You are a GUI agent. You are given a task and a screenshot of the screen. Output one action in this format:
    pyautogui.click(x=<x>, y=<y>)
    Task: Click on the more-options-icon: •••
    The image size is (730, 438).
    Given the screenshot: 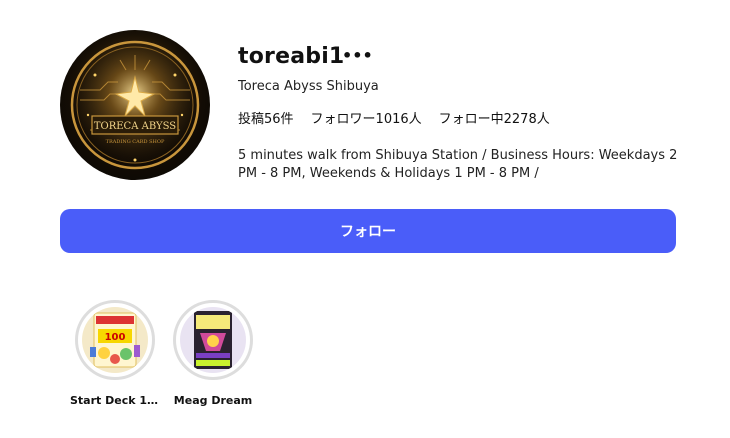 What is the action you would take?
    pyautogui.click(x=357, y=56)
    